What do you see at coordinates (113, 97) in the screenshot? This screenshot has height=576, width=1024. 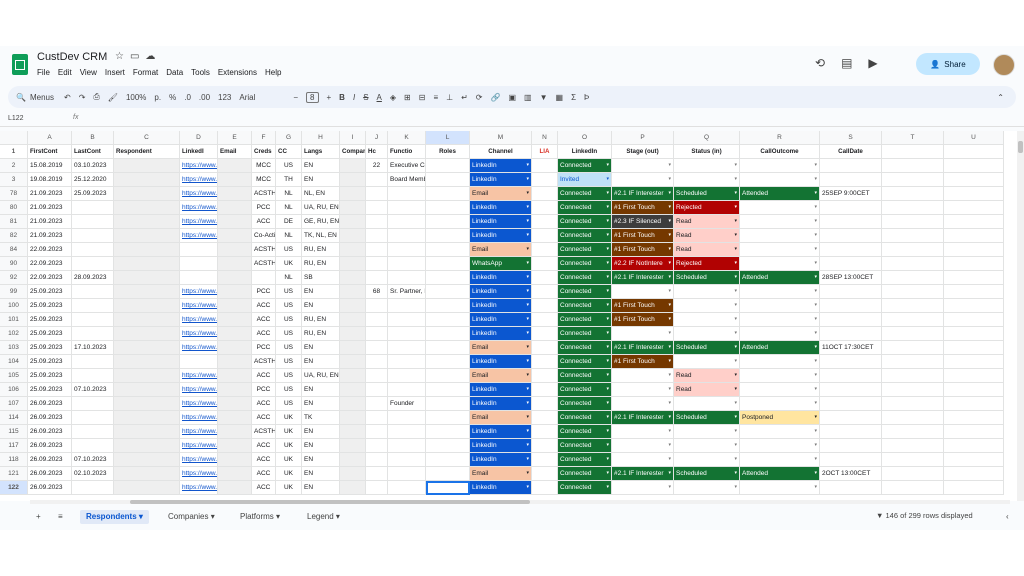 I see `paint-format-icon: 🖌` at bounding box center [113, 97].